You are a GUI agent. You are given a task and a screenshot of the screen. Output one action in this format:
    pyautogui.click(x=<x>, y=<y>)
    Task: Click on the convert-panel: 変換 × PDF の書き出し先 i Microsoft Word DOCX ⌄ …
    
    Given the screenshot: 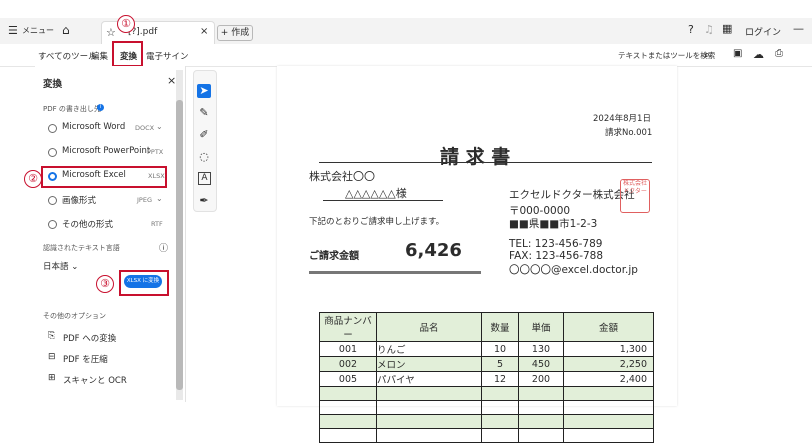 What is the action you would take?
    pyautogui.click(x=110, y=234)
    